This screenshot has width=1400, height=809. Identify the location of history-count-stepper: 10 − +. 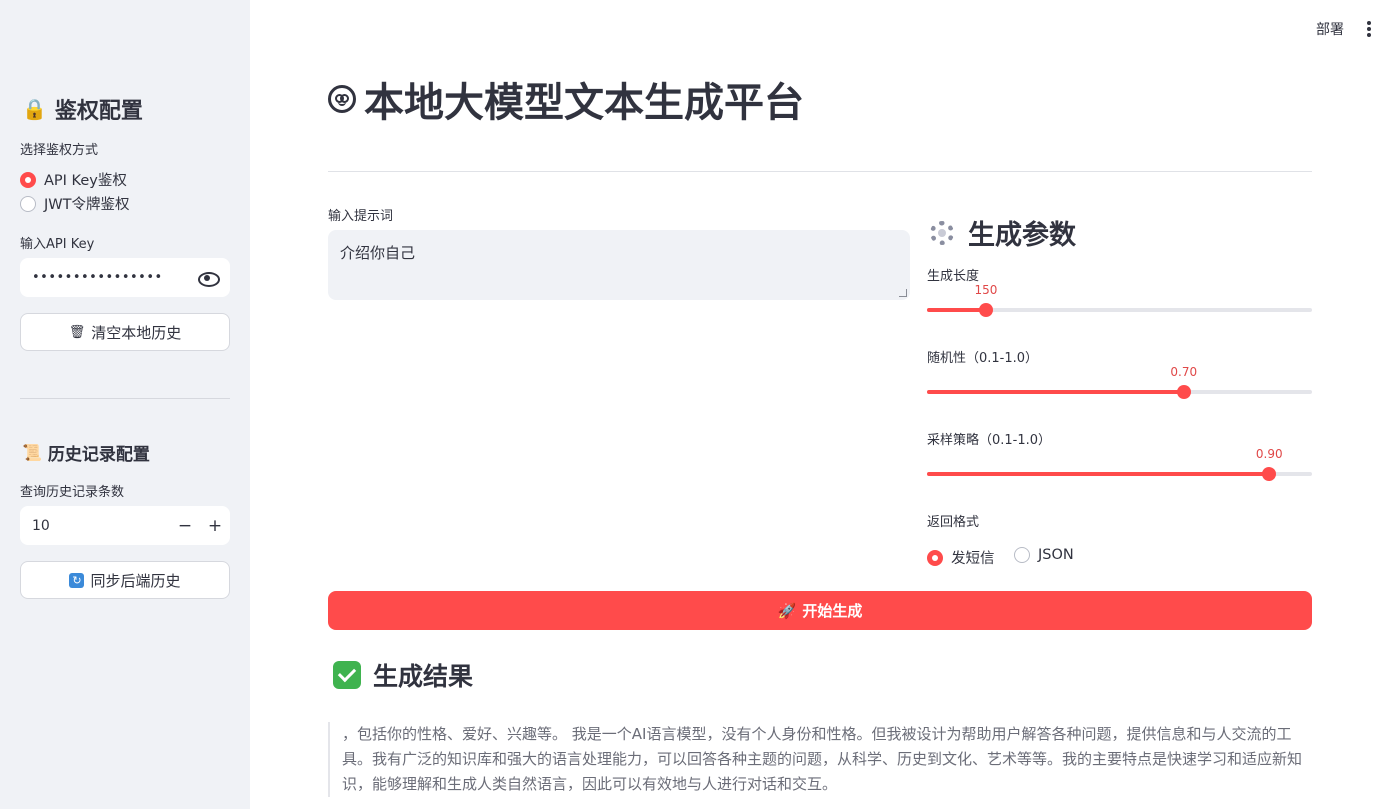
(125, 525).